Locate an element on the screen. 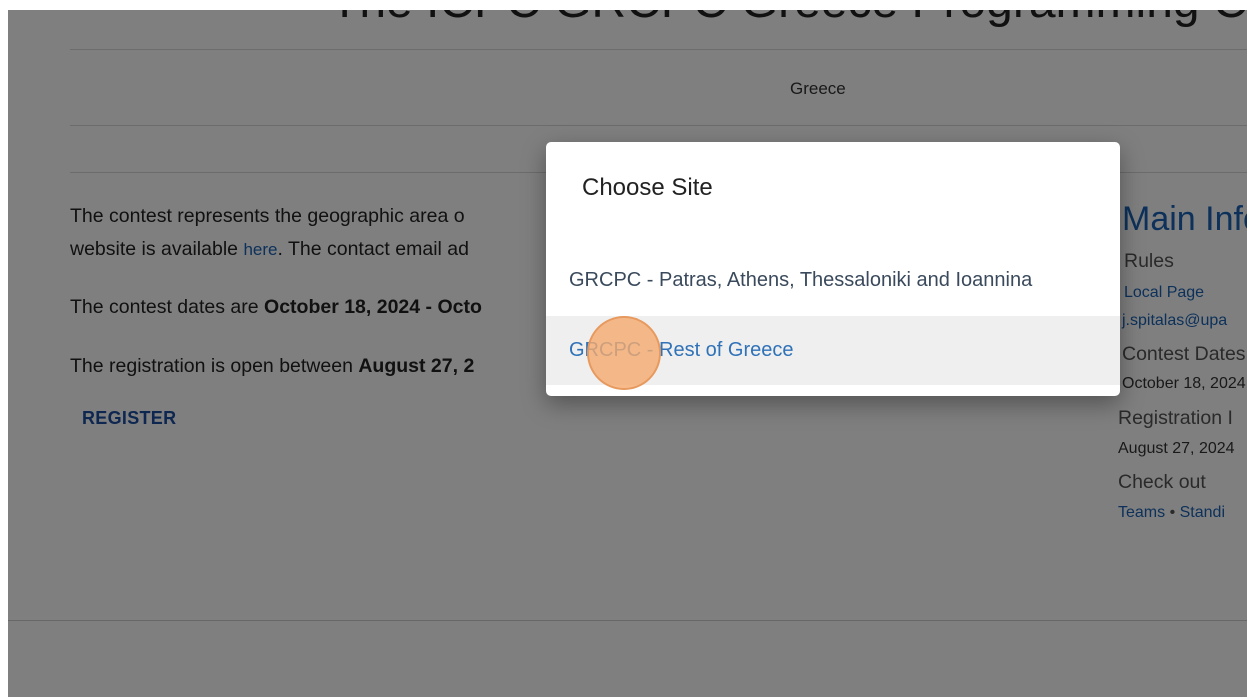 The height and width of the screenshot is (697, 1247). dialog-title: Choose Site is located at coordinates (647, 187).